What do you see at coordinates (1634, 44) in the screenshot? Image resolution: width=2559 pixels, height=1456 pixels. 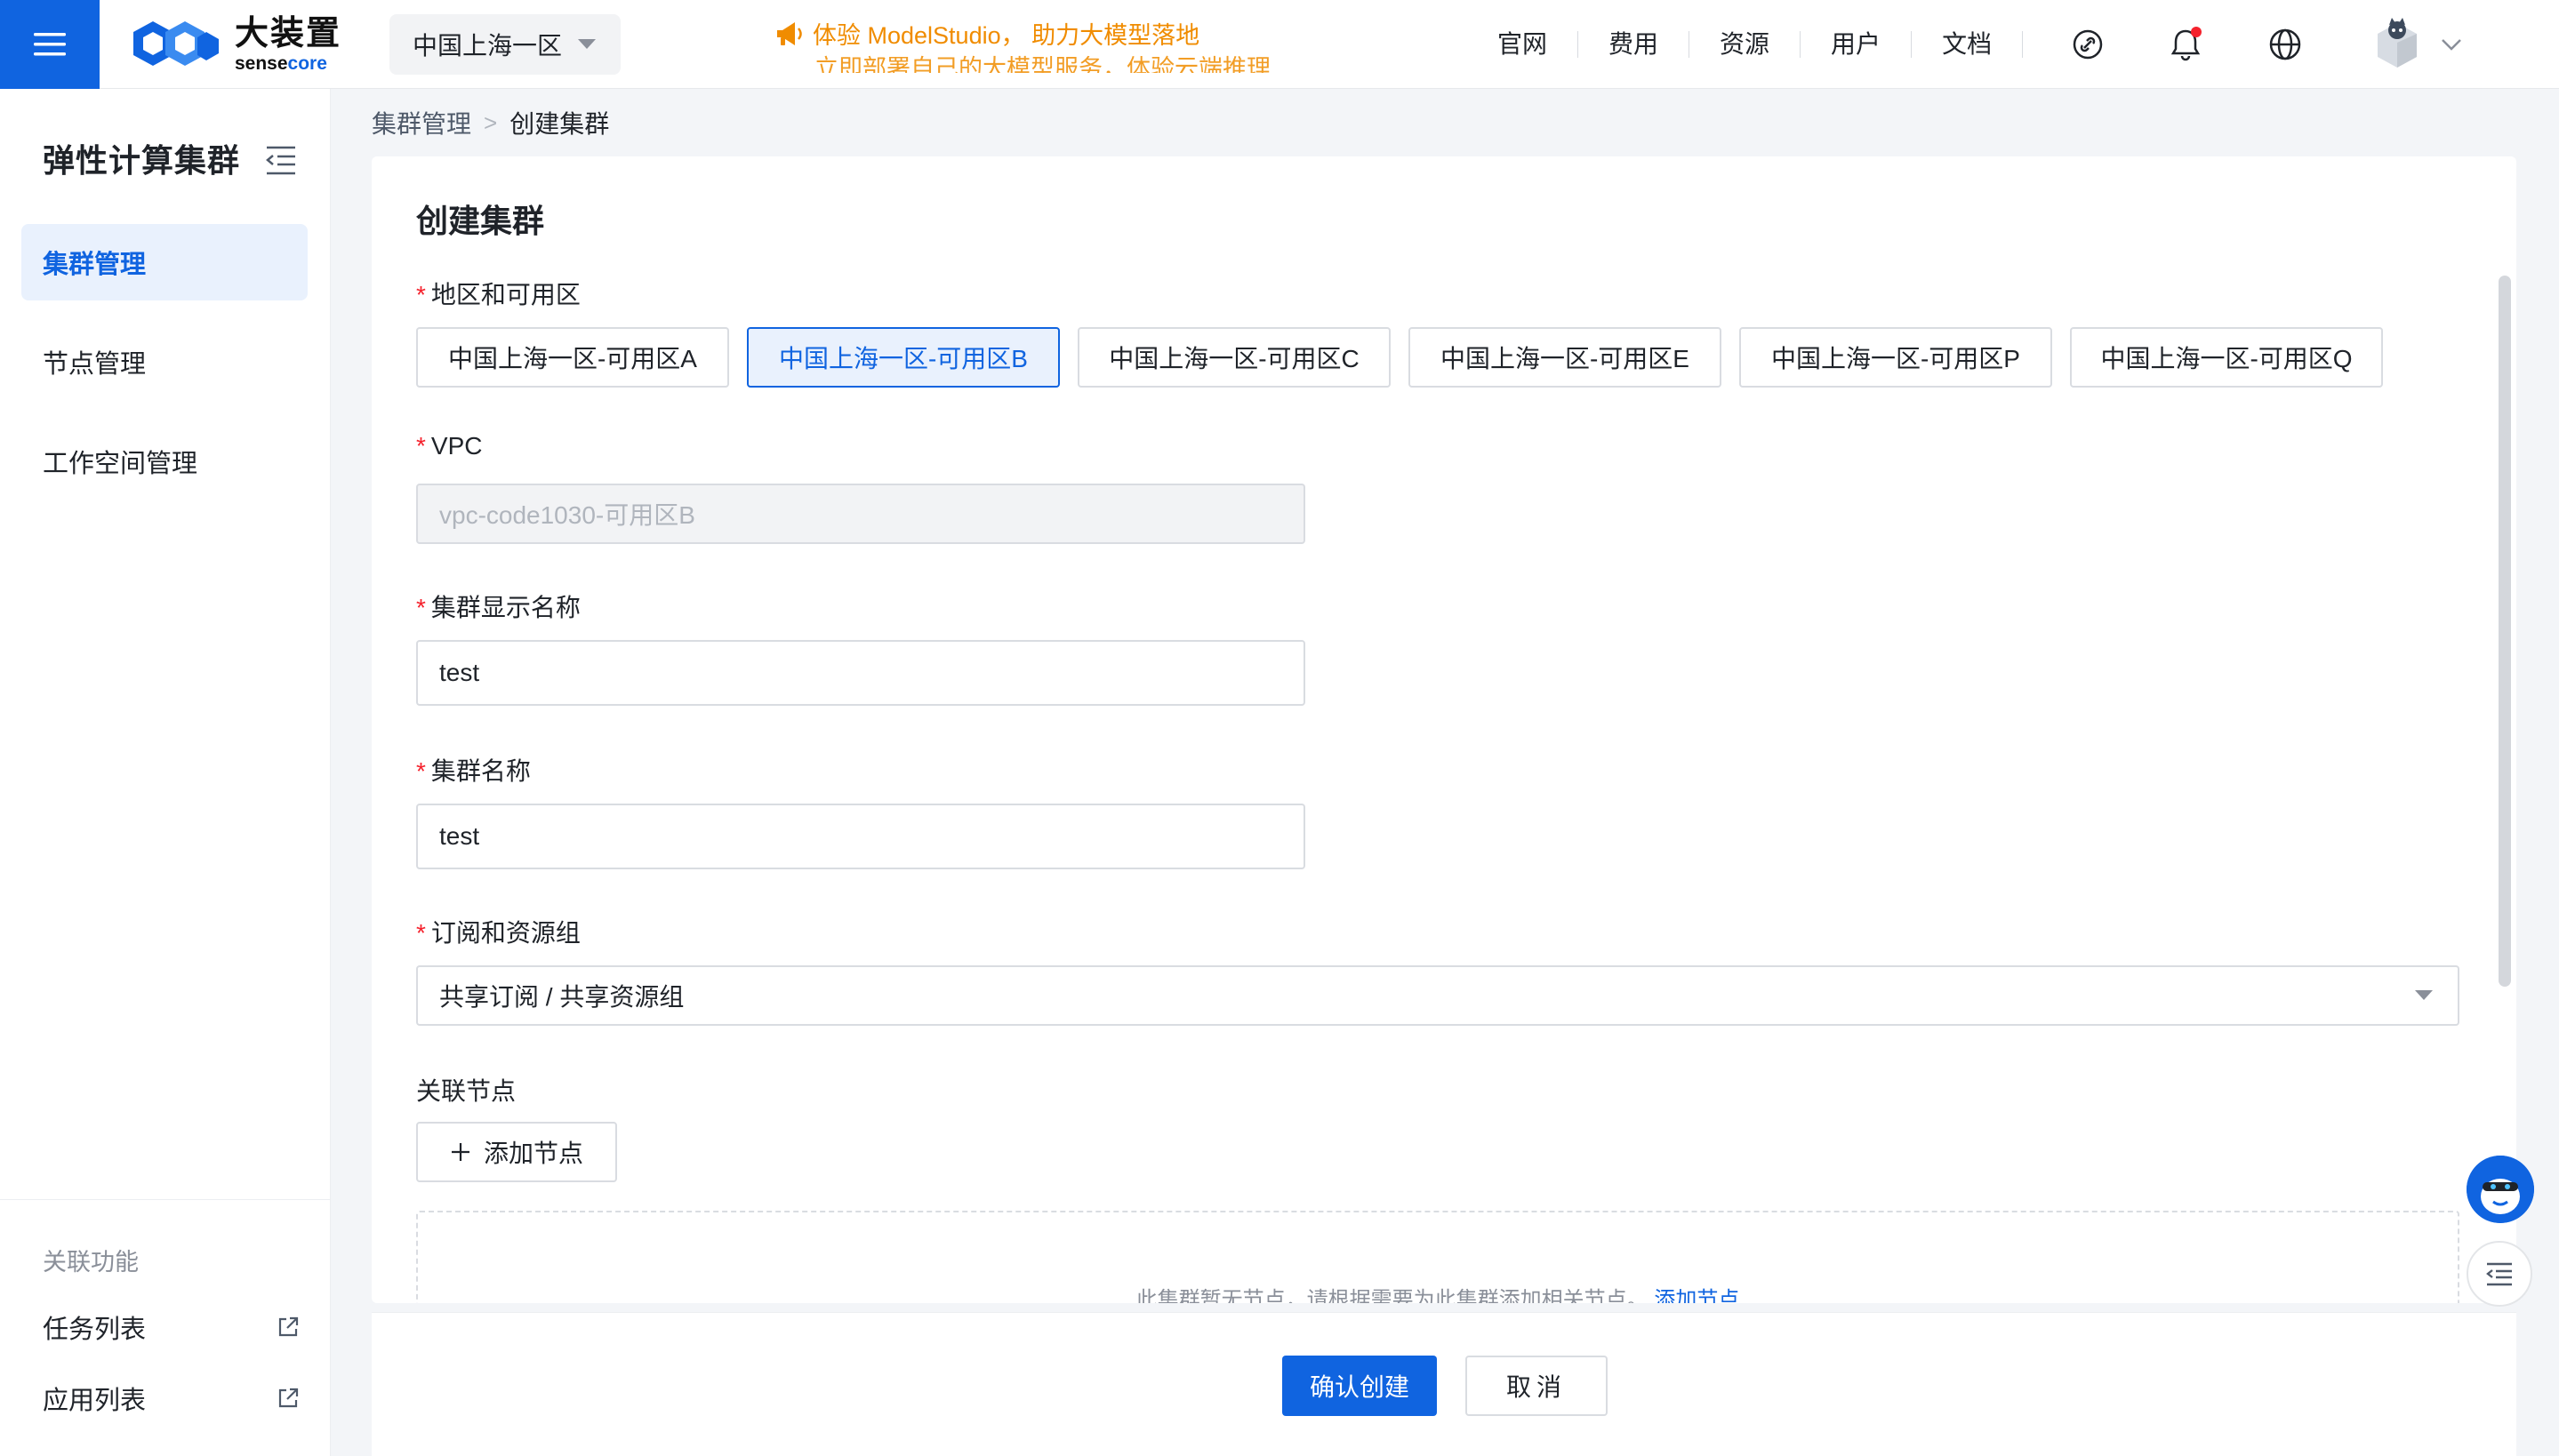 I see `nav-billing: 费用` at bounding box center [1634, 44].